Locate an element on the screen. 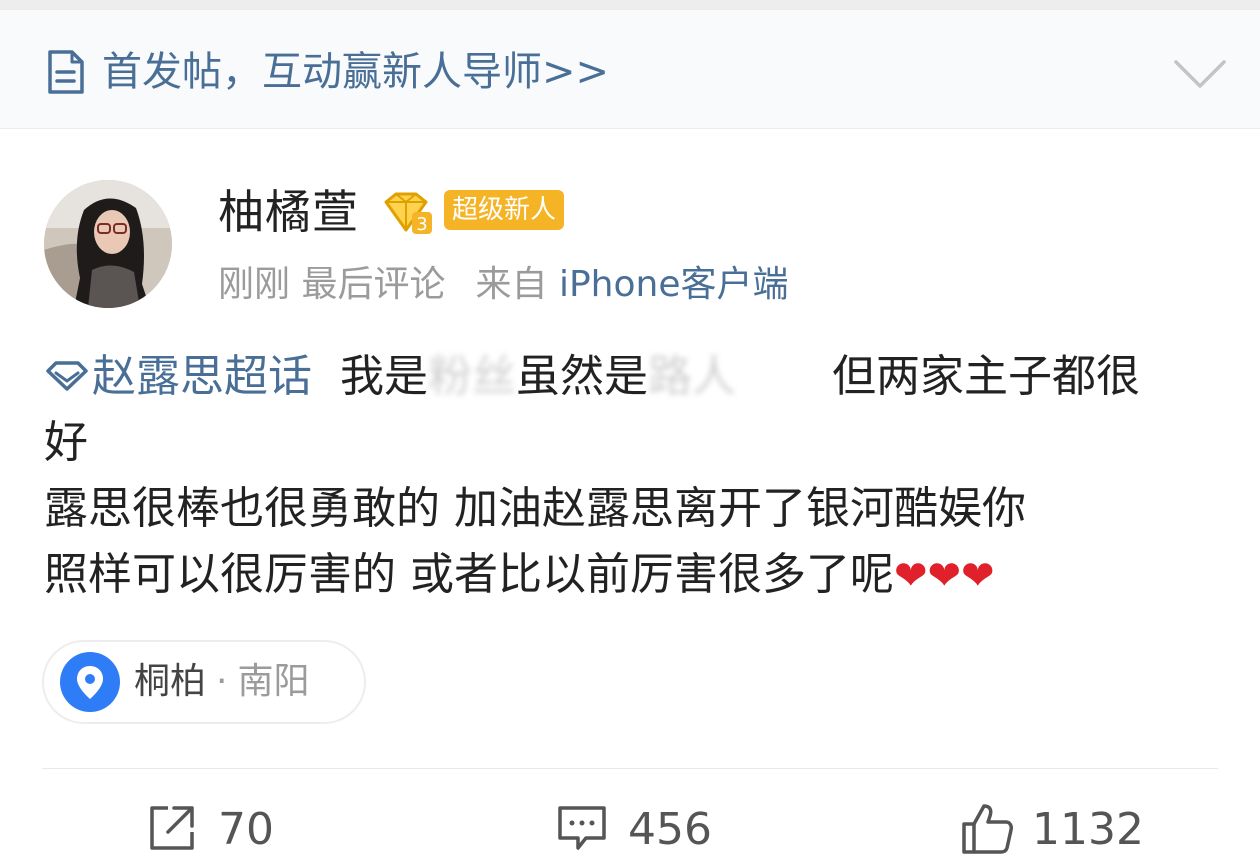 The width and height of the screenshot is (1260, 860). svg-text: 3 is located at coordinates (421, 224).